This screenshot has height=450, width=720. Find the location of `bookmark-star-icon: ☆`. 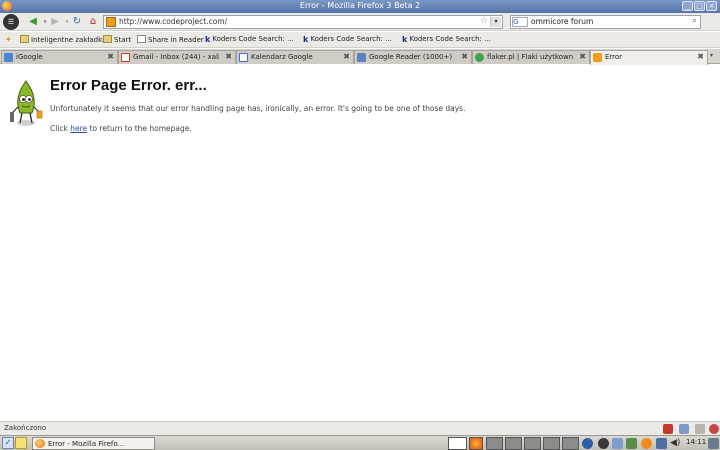

bookmark-star-icon: ☆ is located at coordinates (484, 21).